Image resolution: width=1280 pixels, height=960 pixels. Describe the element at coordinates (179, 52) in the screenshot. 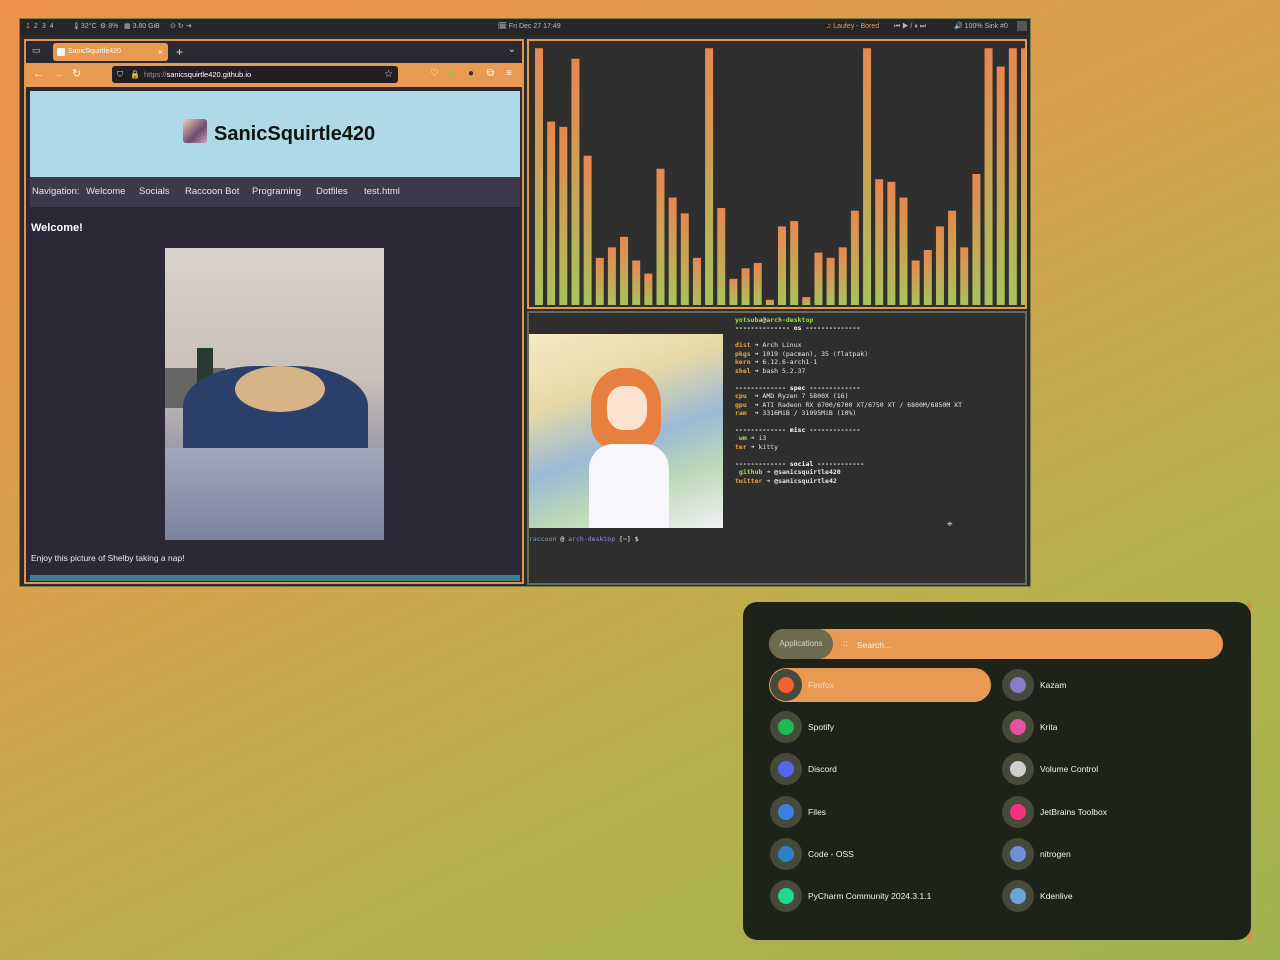

I see `new-tab-icon: +` at that location.